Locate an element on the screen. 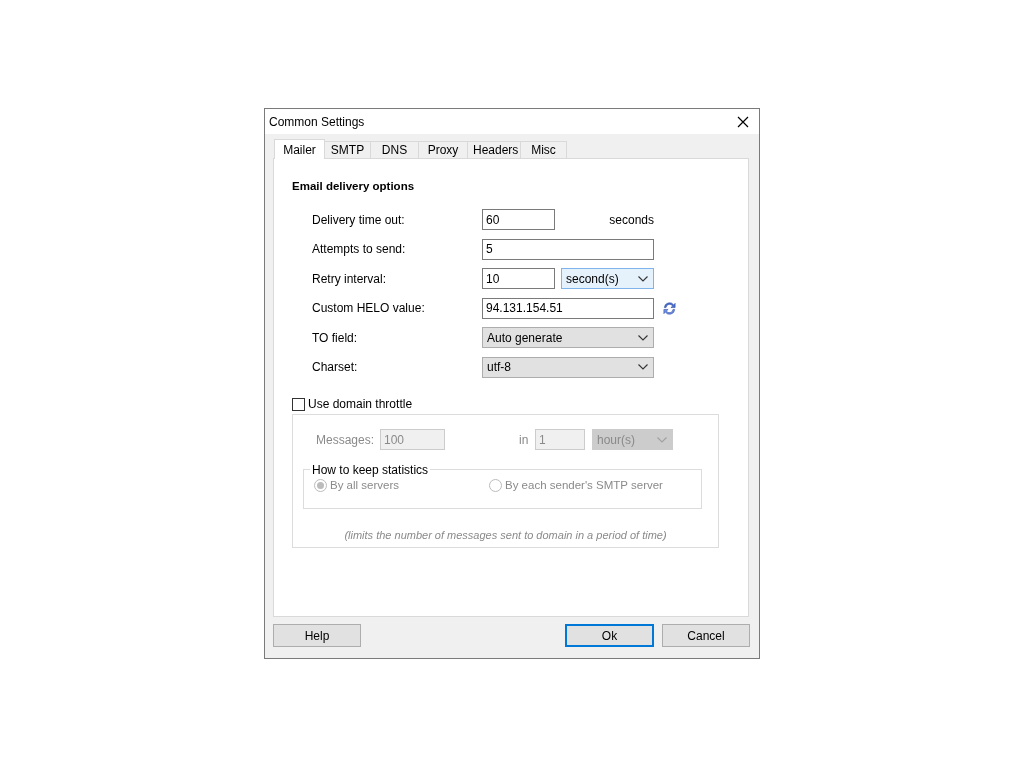 Image resolution: width=1025 pixels, height=769 pixels. dropdown: Auto generate is located at coordinates (568, 337).